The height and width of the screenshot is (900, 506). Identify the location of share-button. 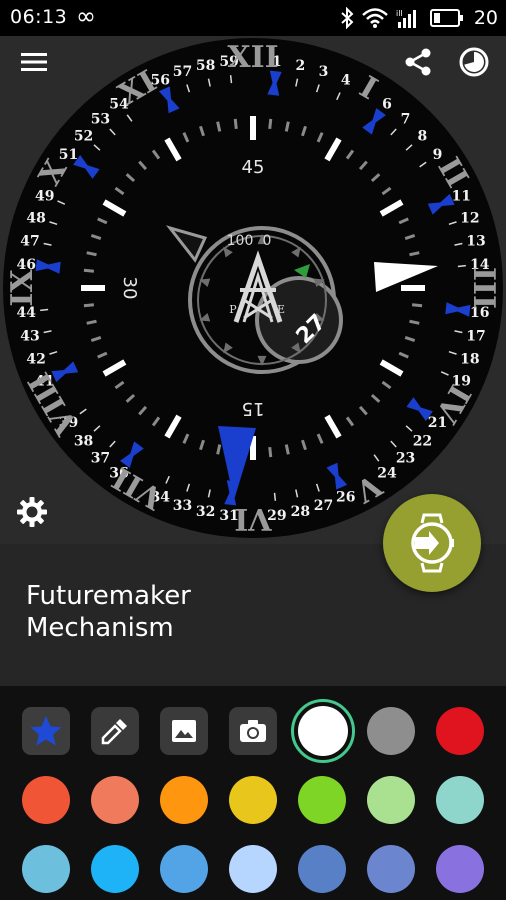
(418, 62).